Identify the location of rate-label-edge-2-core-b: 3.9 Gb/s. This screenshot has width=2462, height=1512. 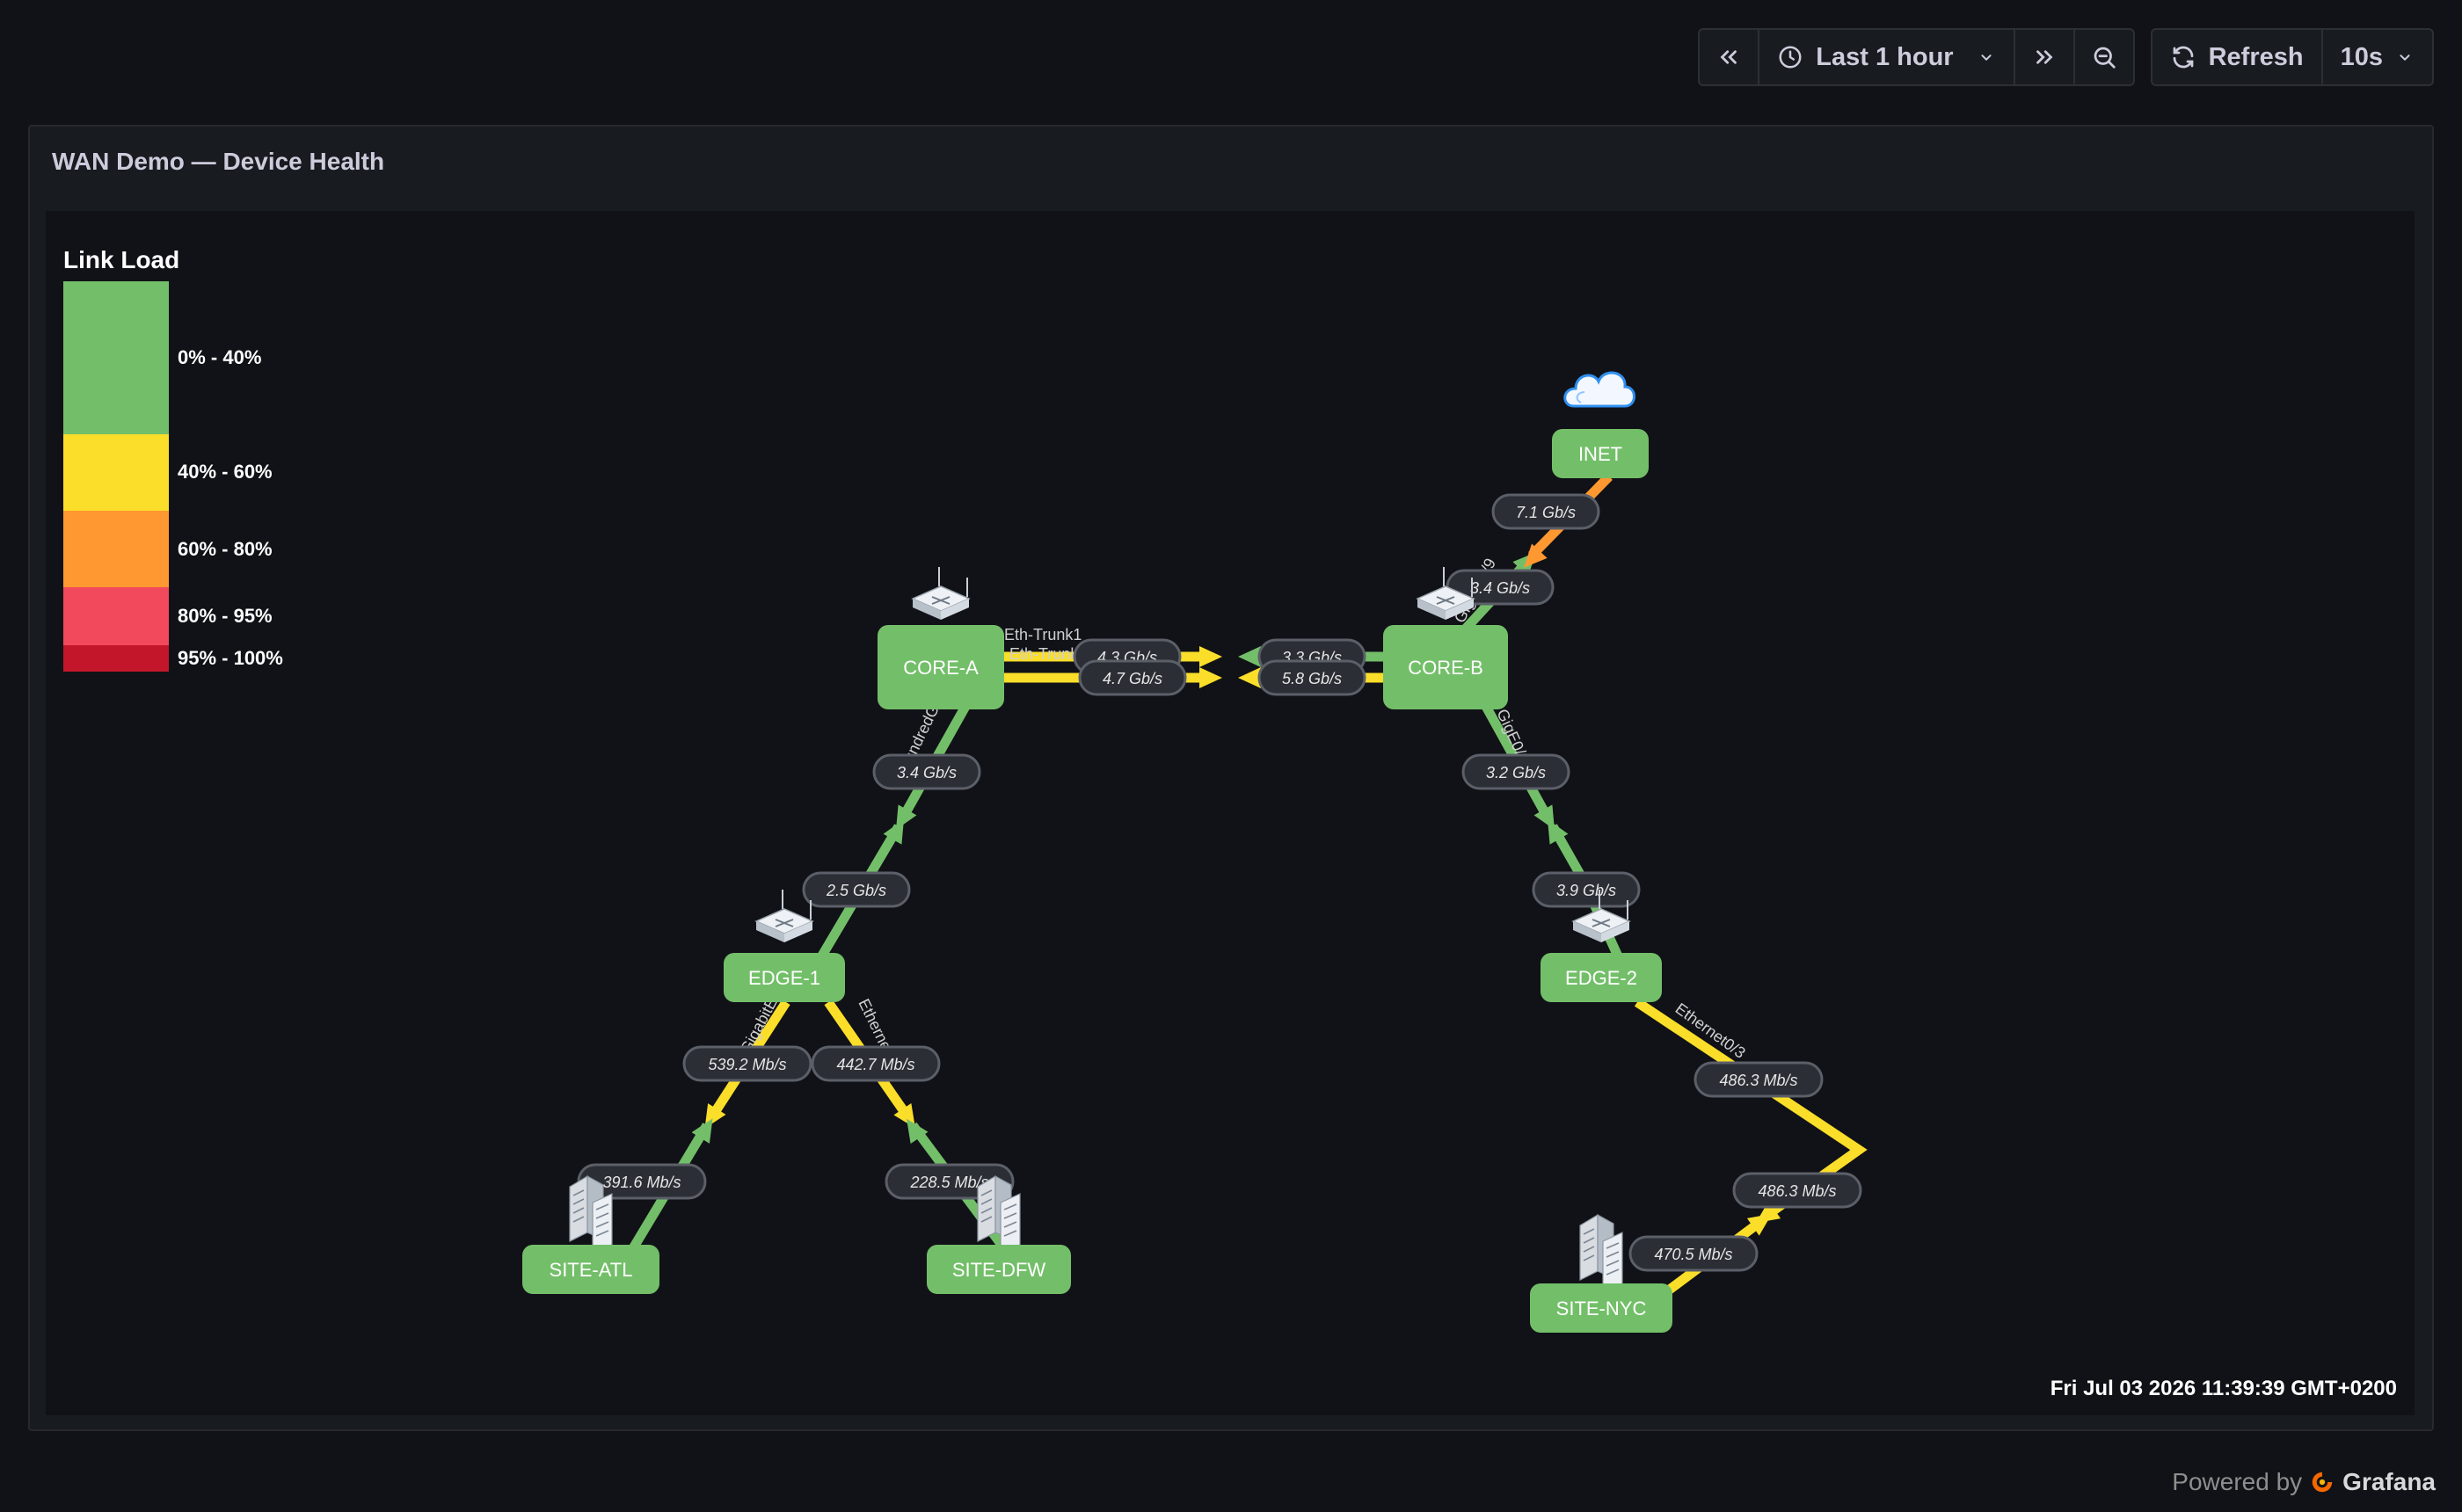
(1586, 890).